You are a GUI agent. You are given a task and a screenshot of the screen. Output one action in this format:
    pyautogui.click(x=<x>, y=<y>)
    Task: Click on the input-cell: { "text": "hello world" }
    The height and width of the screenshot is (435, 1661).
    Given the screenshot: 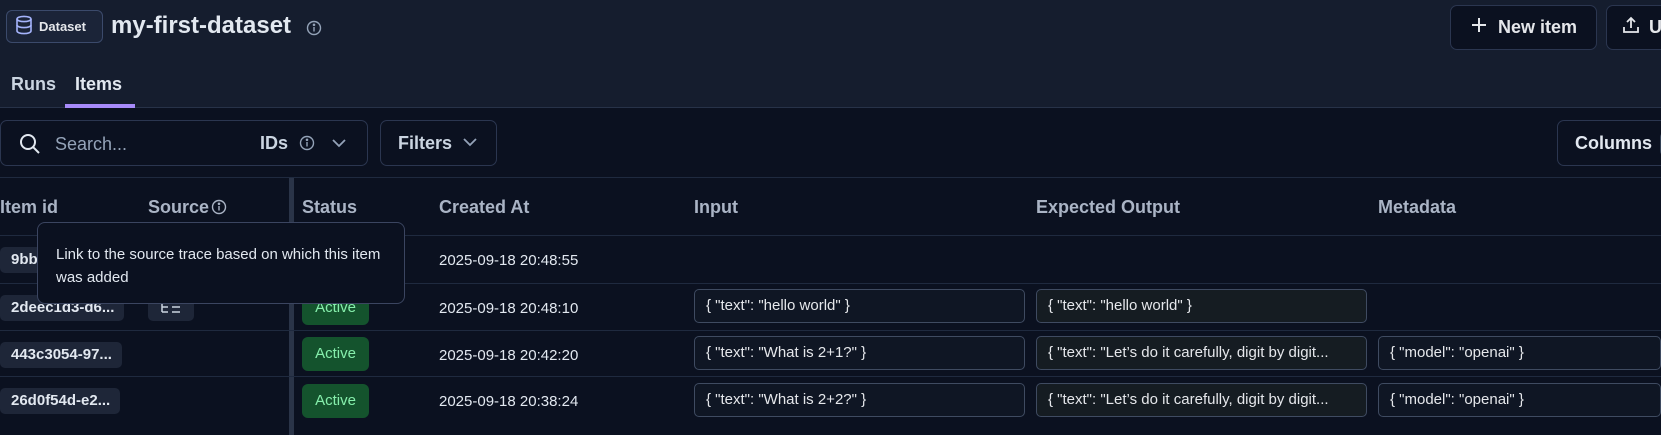 What is the action you would take?
    pyautogui.click(x=859, y=306)
    